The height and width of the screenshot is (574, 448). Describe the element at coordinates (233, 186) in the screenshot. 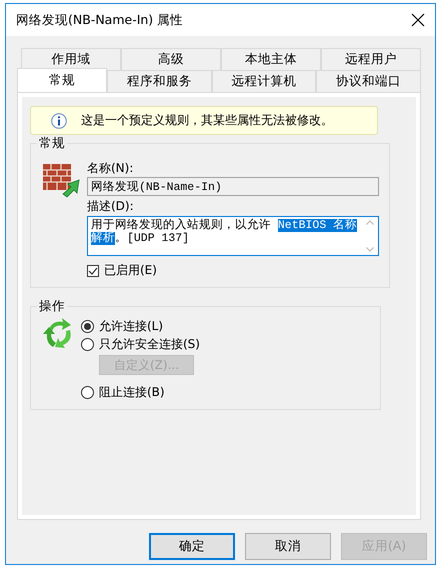

I see `name-field: 网络发现(NB-Name-In)` at that location.